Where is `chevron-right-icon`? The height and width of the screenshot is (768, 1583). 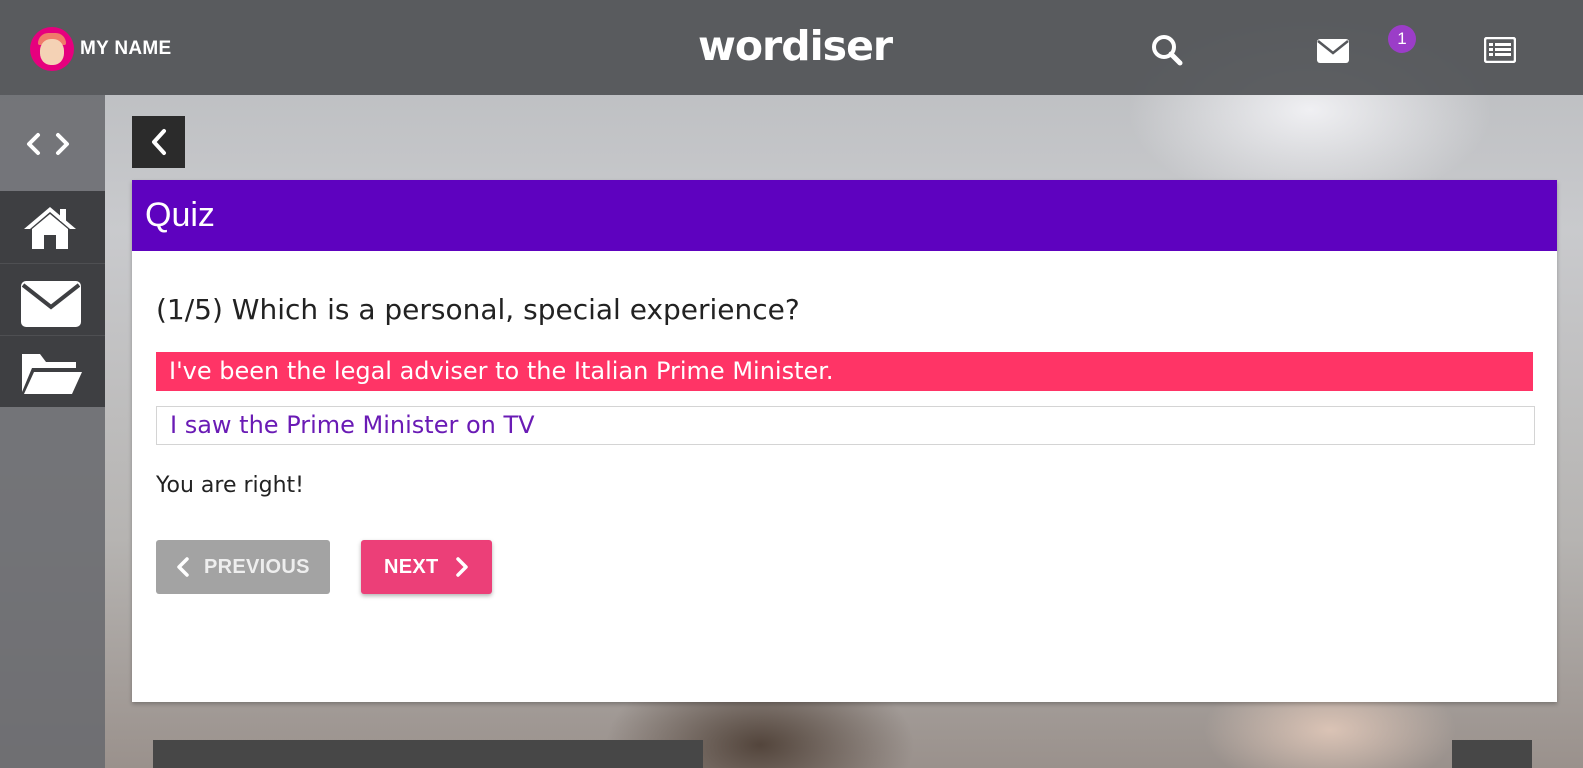
chevron-right-icon is located at coordinates (461, 567).